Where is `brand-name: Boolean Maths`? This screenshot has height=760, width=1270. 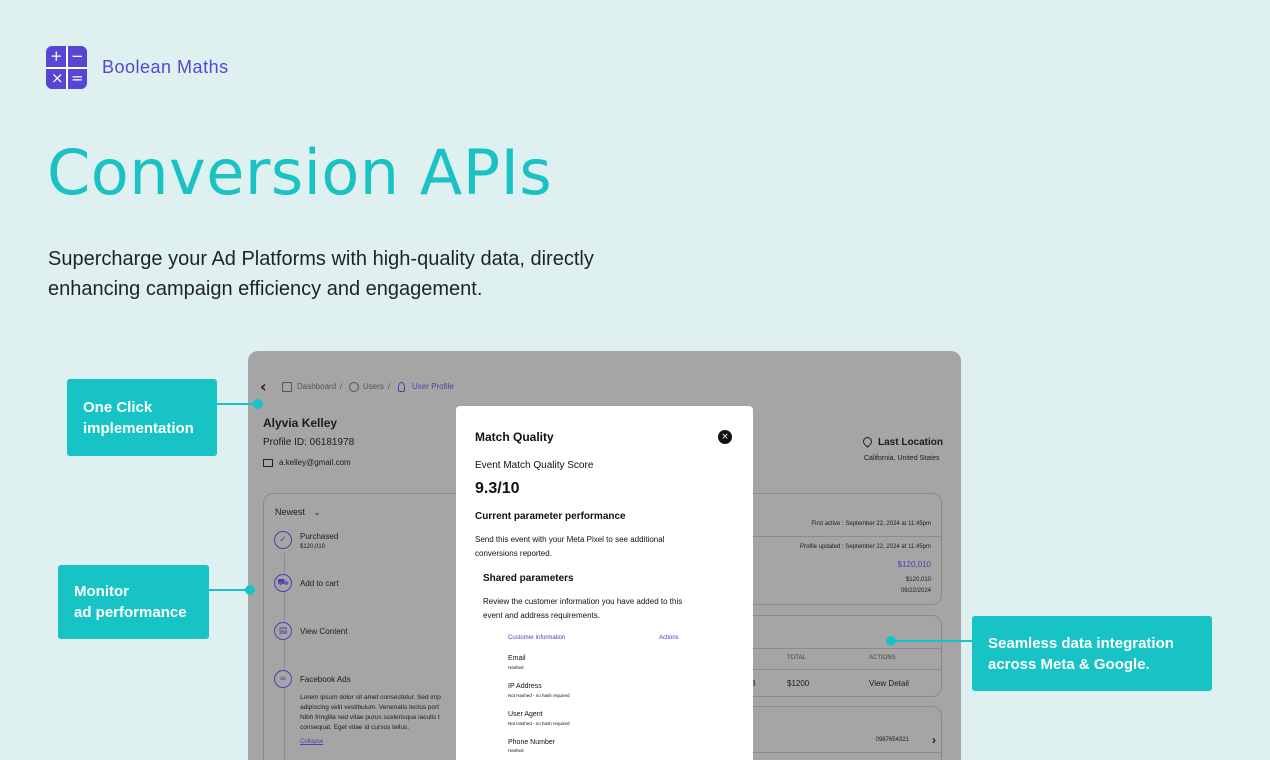
brand-name: Boolean Maths is located at coordinates (165, 67).